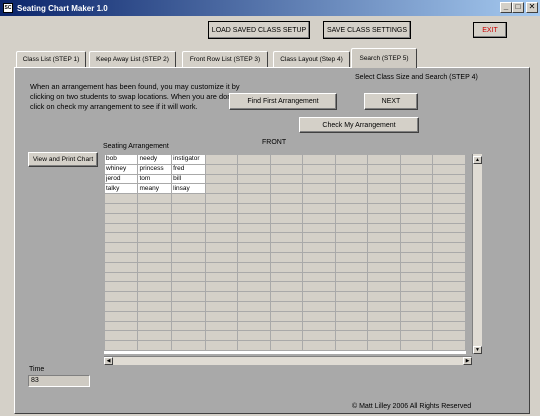  I want to click on seat-cell: needy, so click(155, 159).